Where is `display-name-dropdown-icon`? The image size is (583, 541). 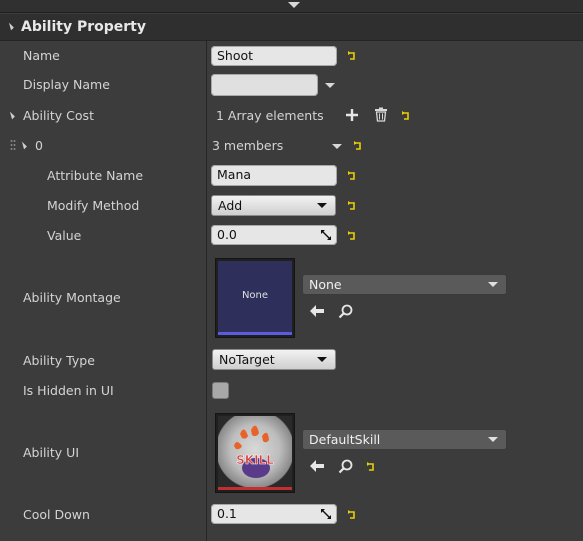
display-name-dropdown-icon is located at coordinates (330, 85).